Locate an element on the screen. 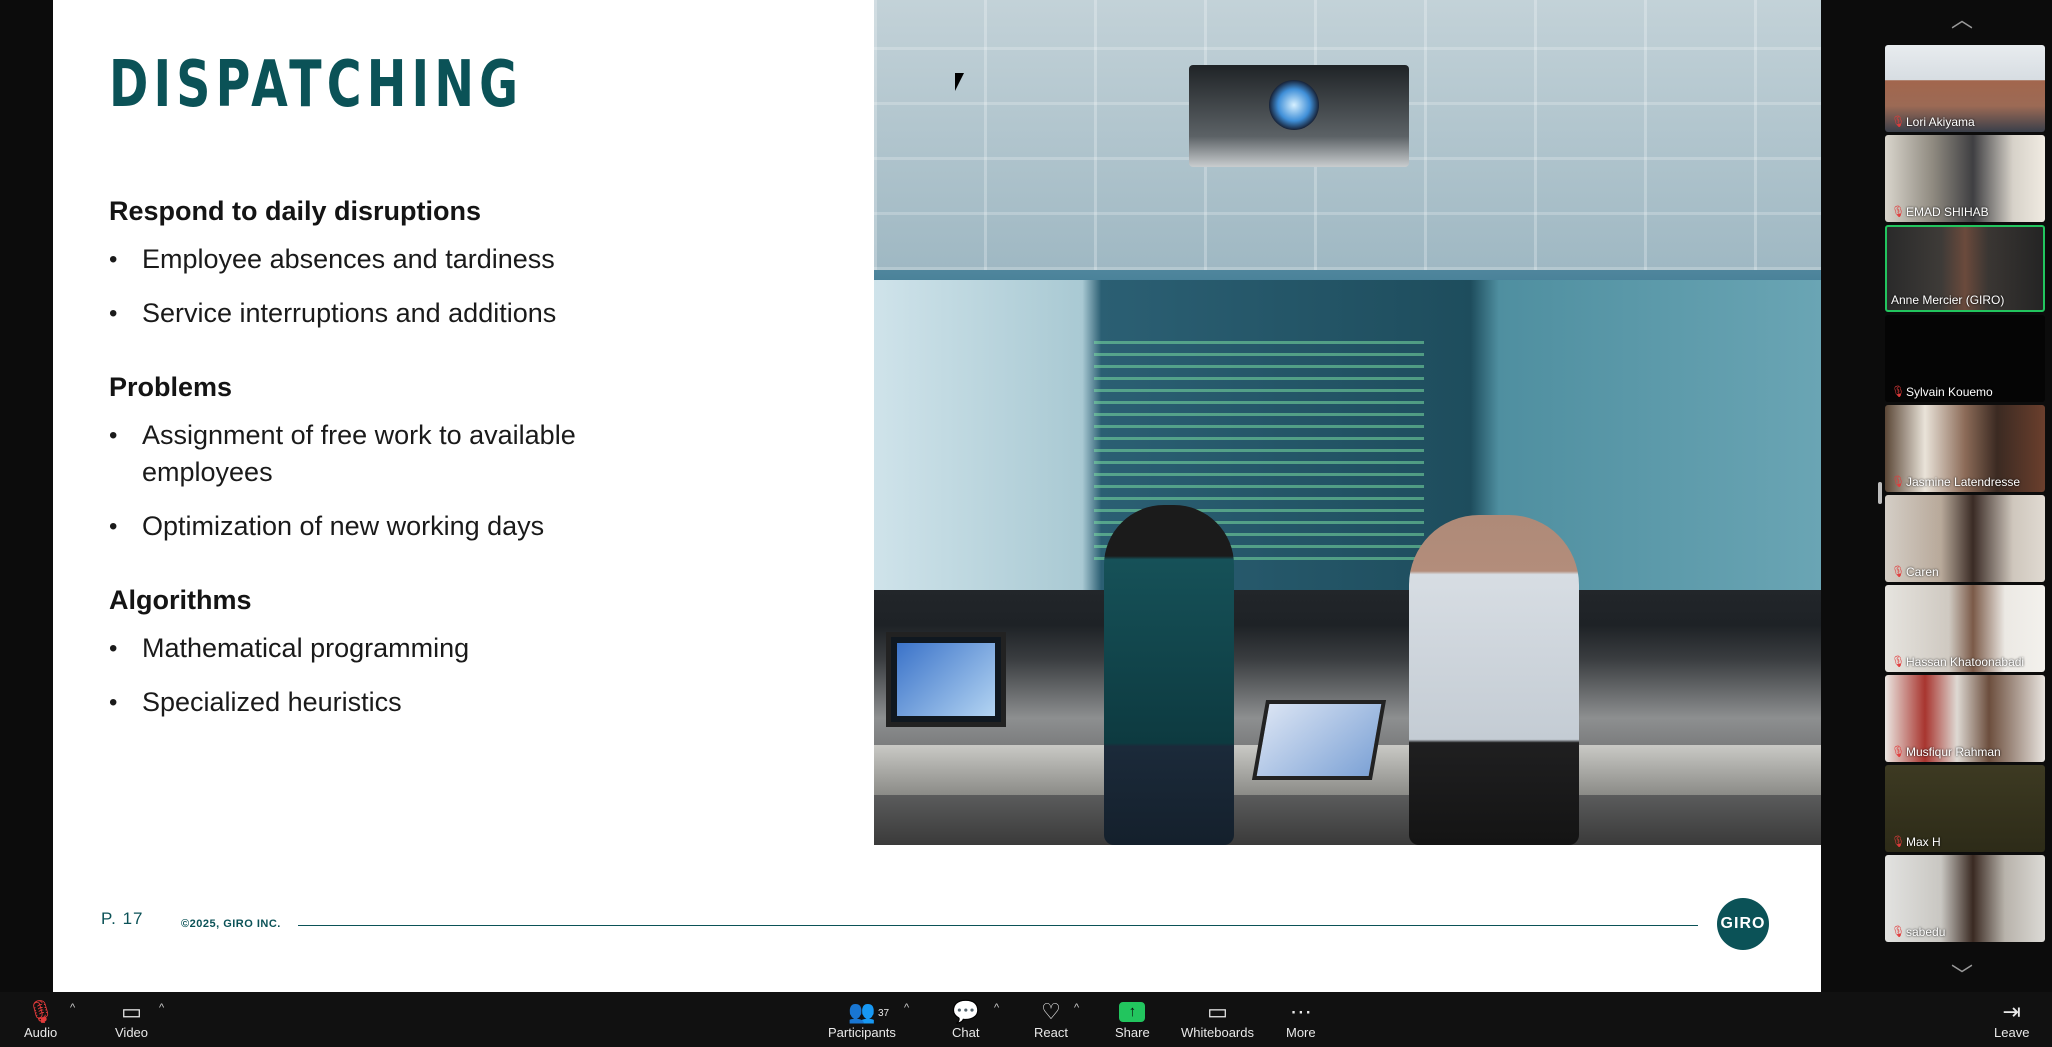 This screenshot has height=1047, width=2052. participant-name: sabedu is located at coordinates (1926, 932).